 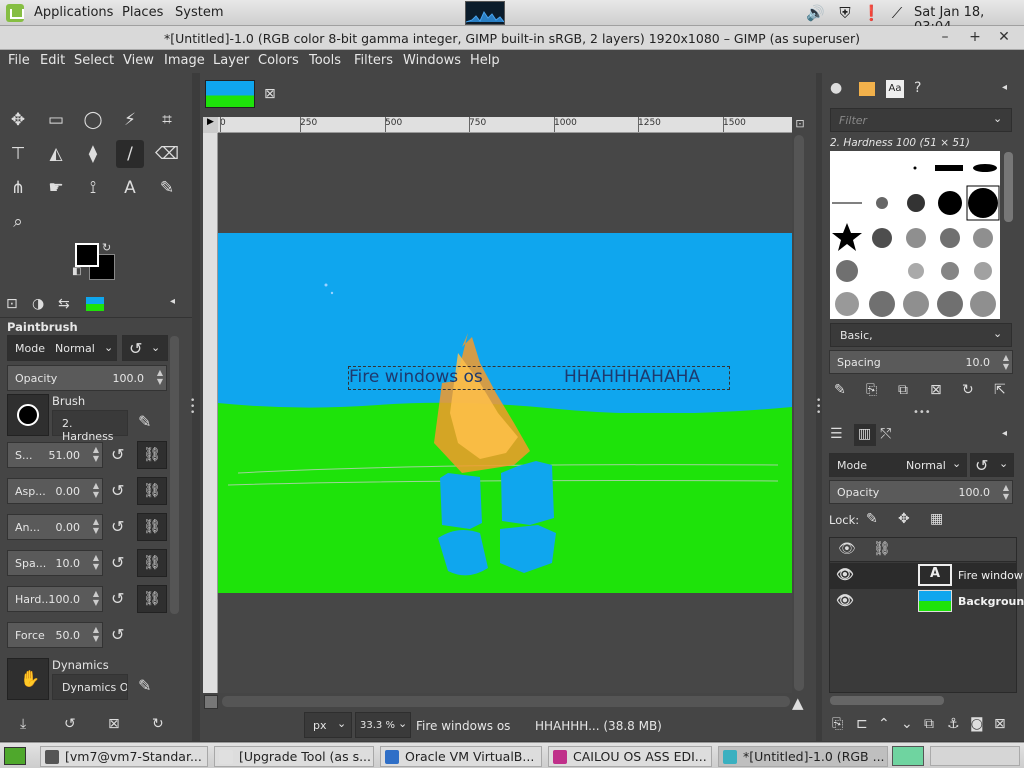 What do you see at coordinates (432, 60) in the screenshot?
I see `menu-windows: Windows` at bounding box center [432, 60].